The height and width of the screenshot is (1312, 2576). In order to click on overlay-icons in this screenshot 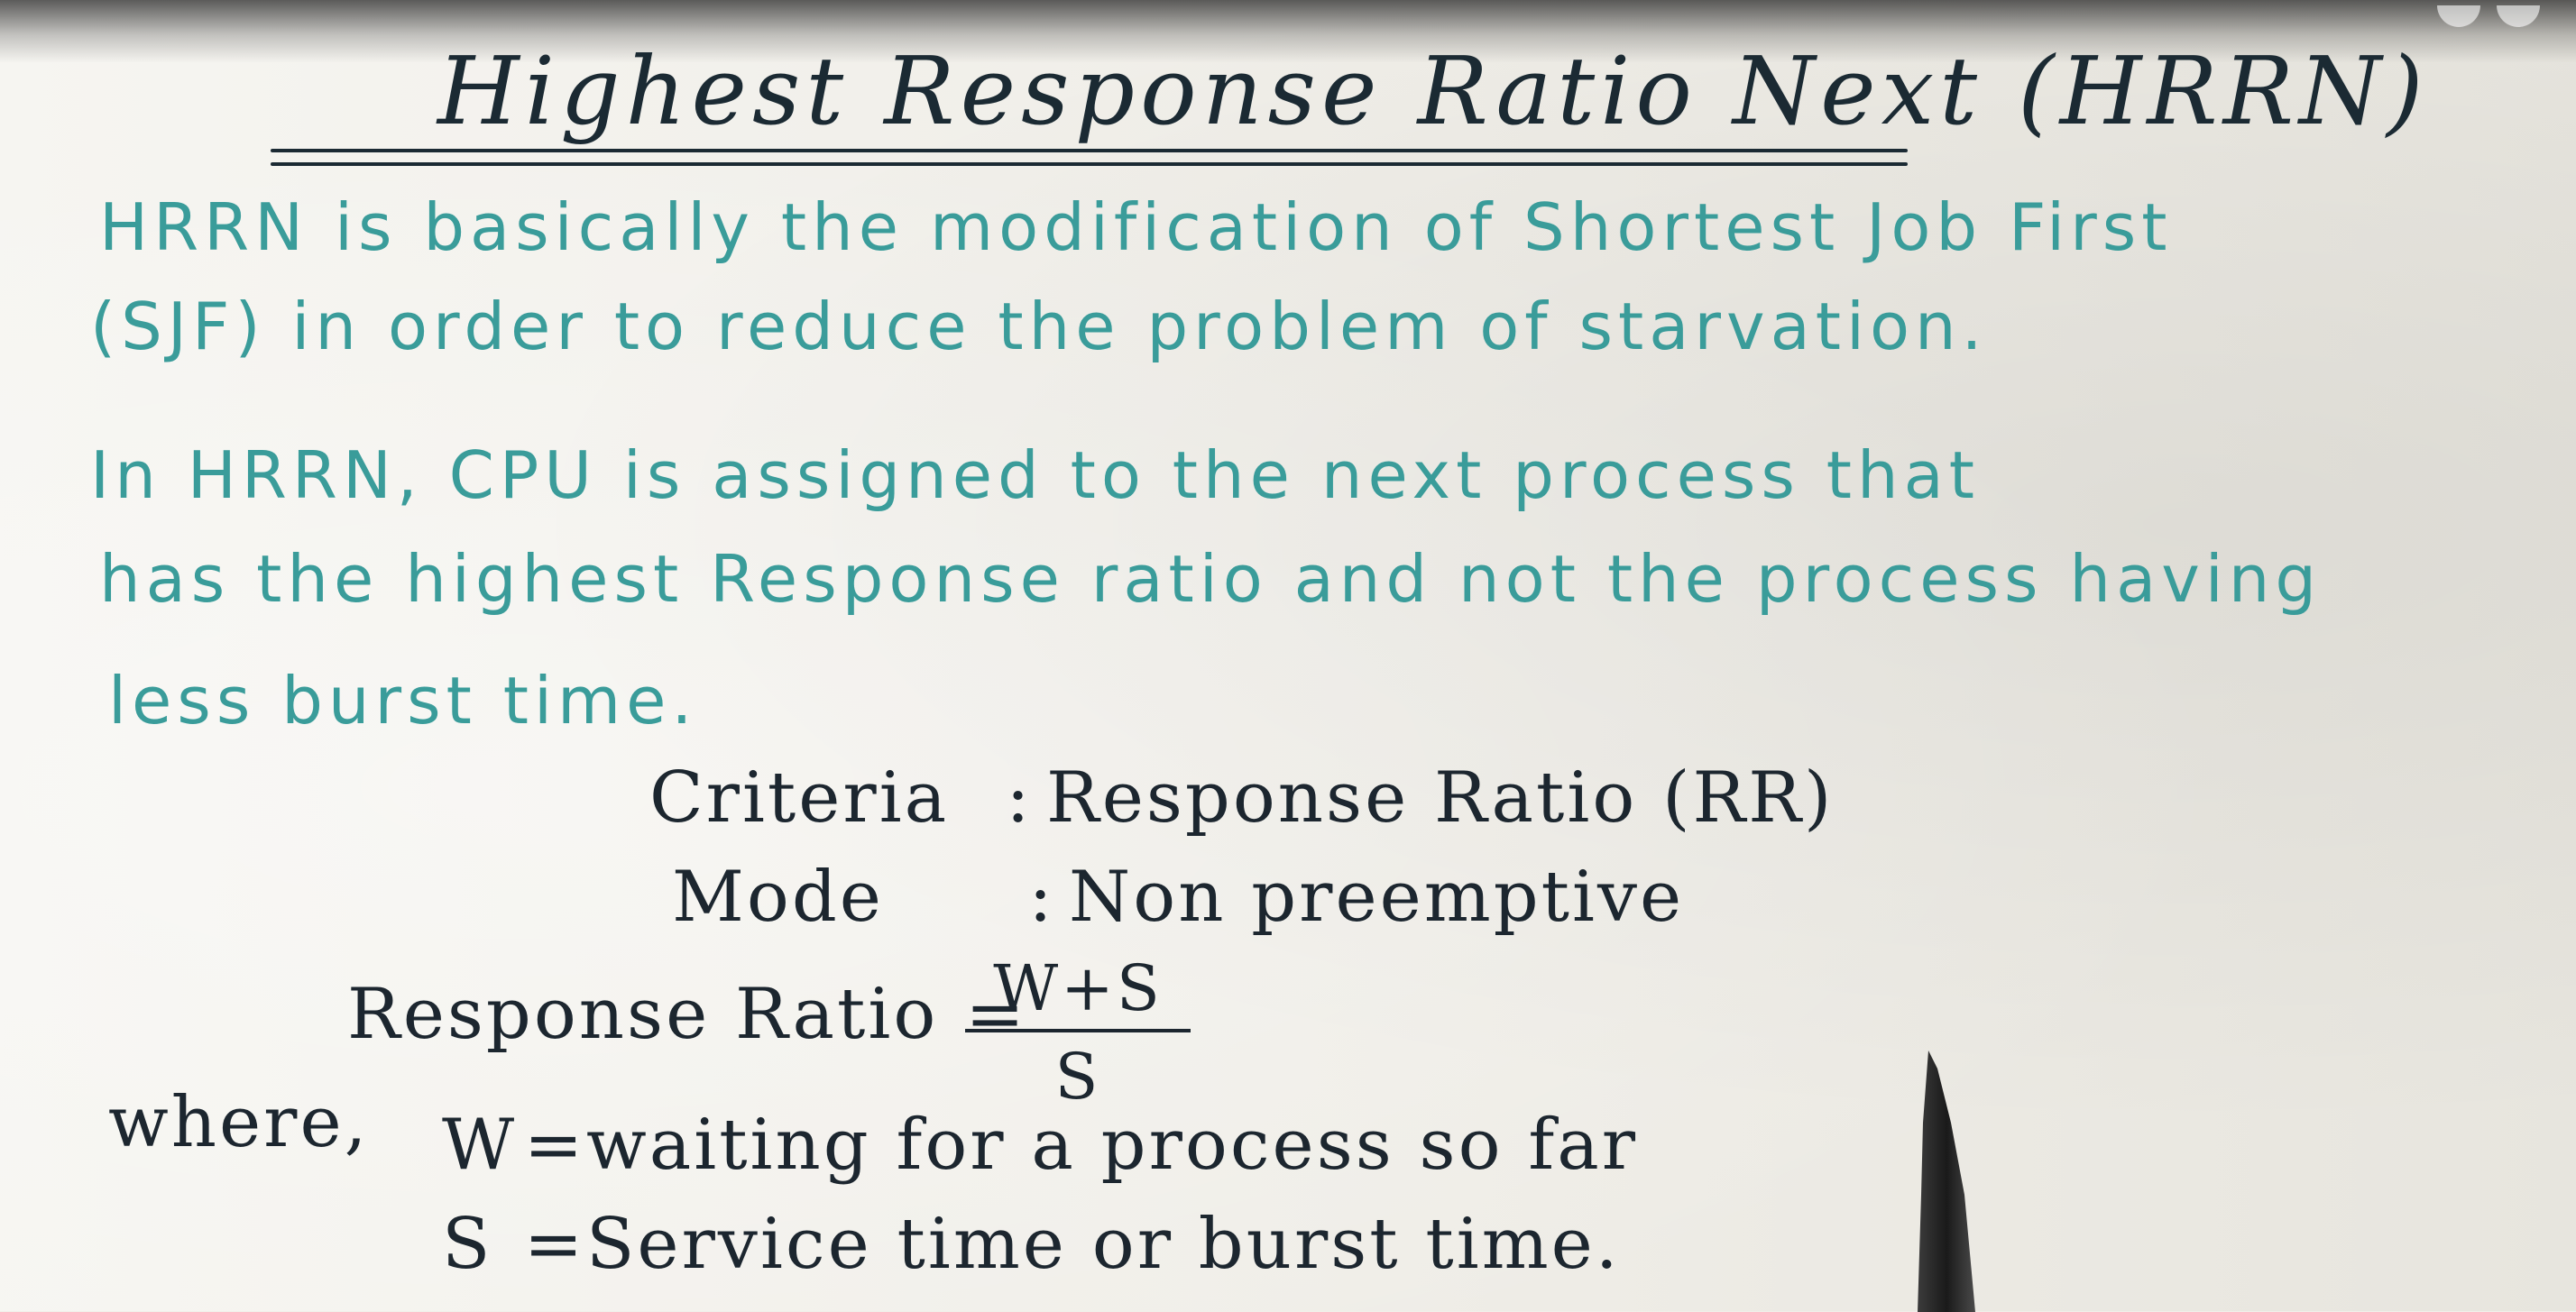, I will do `click(2488, 16)`.